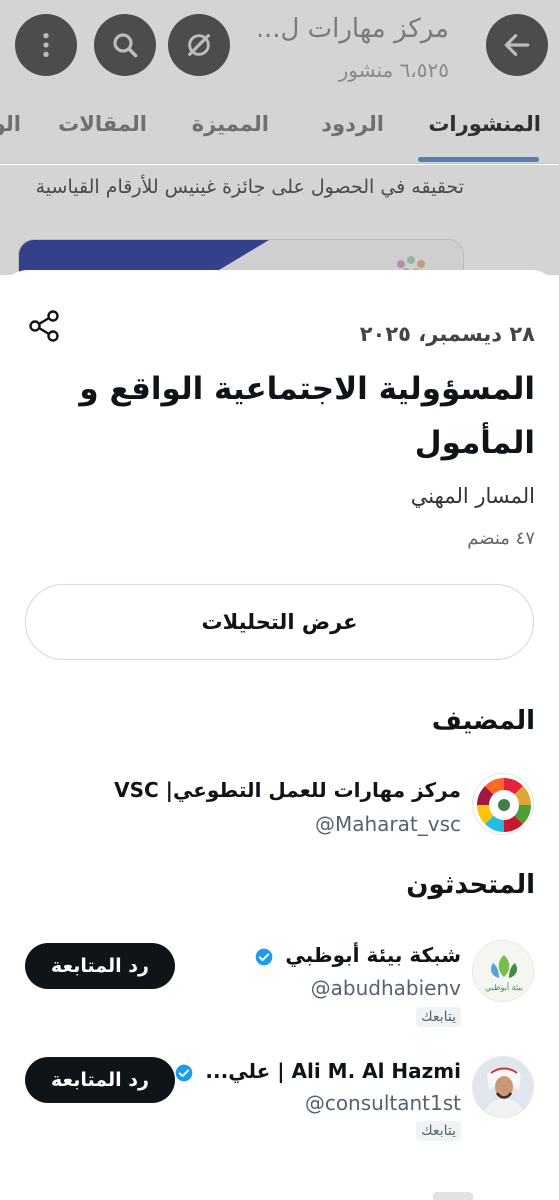  What do you see at coordinates (10, 124) in the screenshot?
I see `tab-media: الو` at bounding box center [10, 124].